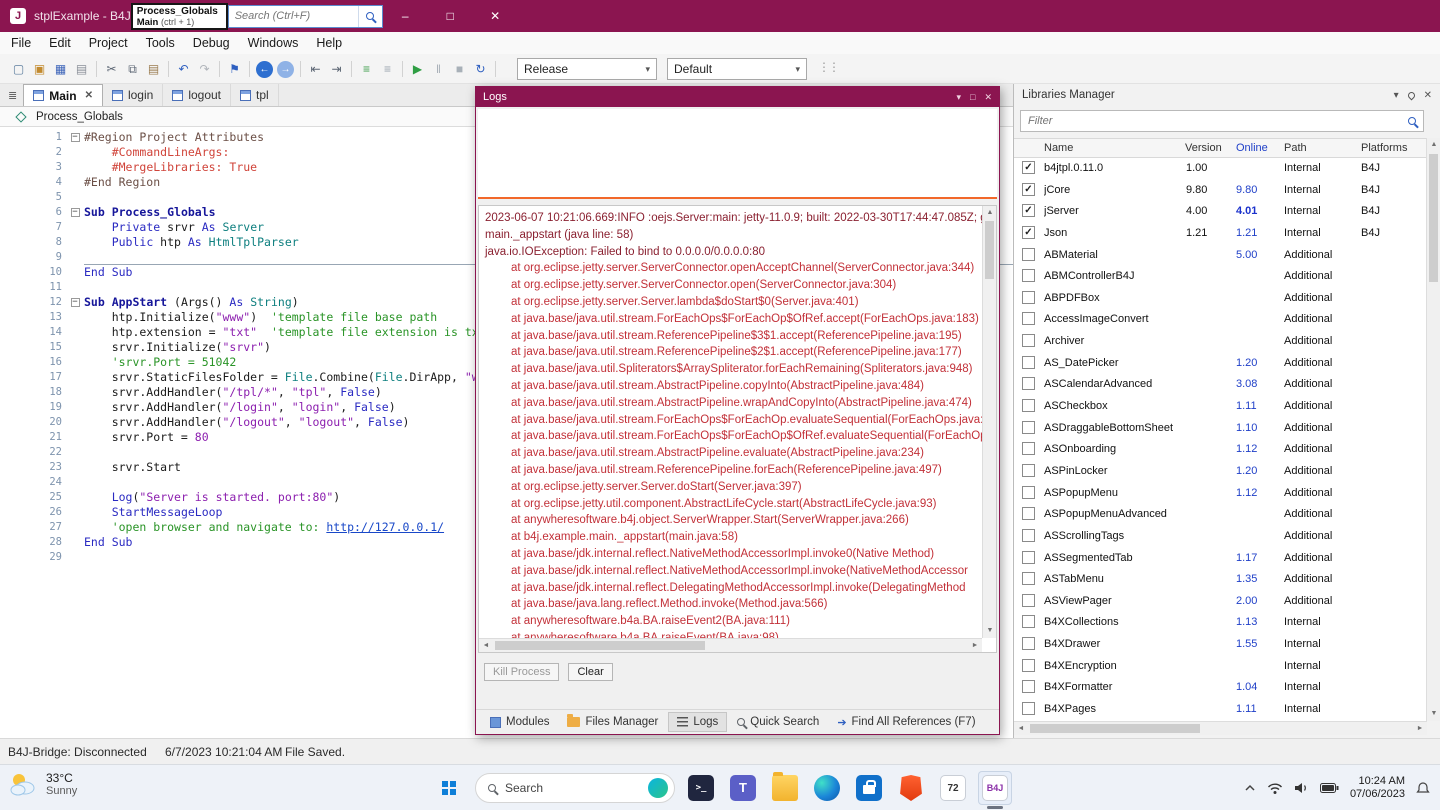 The image size is (1440, 810). I want to click on tab-logout: logout, so click(197, 95).